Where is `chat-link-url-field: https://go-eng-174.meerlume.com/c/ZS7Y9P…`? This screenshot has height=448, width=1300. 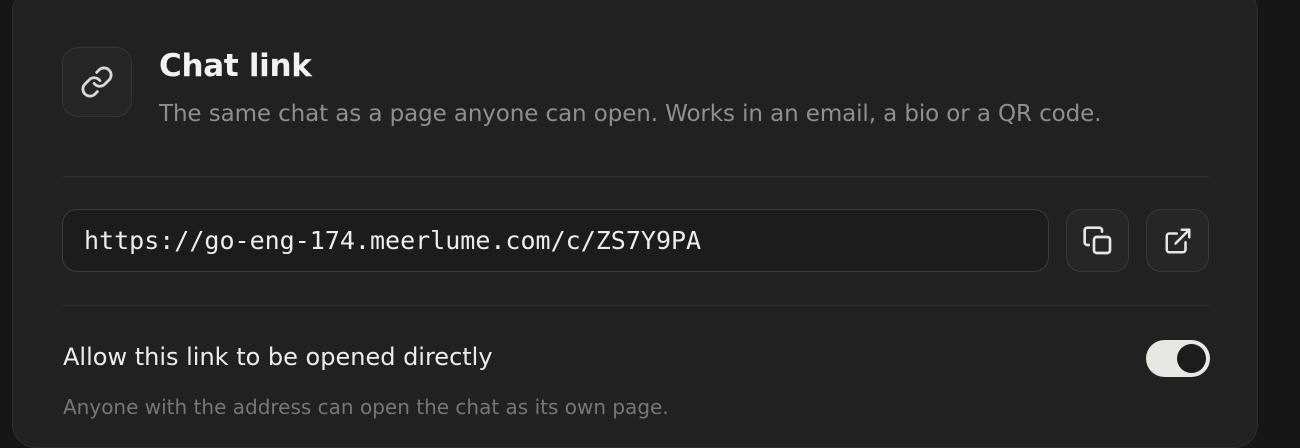
chat-link-url-field: https://go-eng-174.meerlume.com/c/ZS7Y9P… is located at coordinates (555, 240).